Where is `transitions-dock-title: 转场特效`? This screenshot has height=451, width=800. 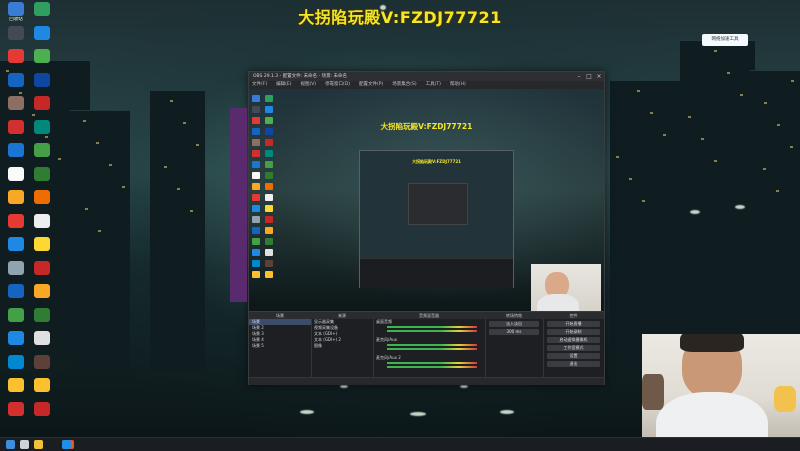 transitions-dock-title: 转场特效 is located at coordinates (514, 315).